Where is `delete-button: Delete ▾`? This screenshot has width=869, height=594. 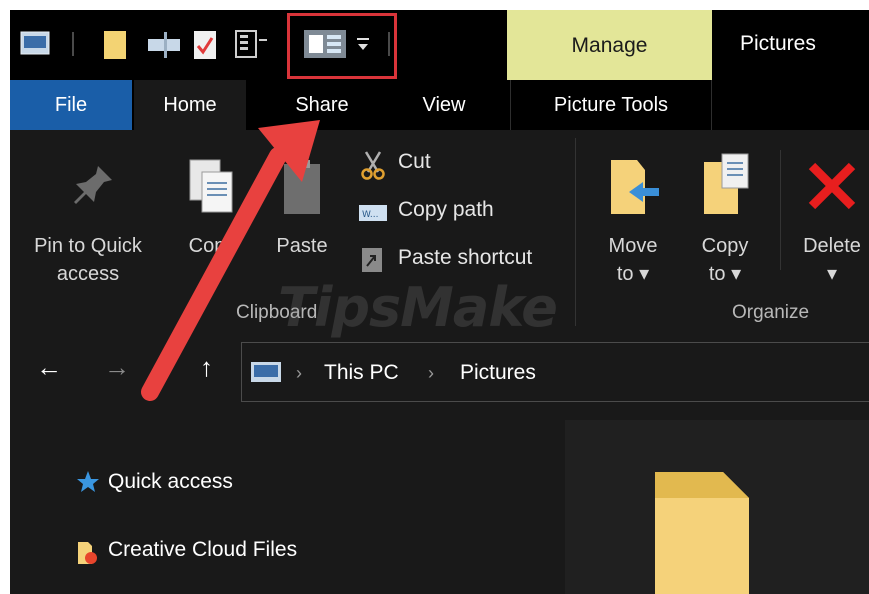 delete-button: Delete ▾ is located at coordinates (830, 260).